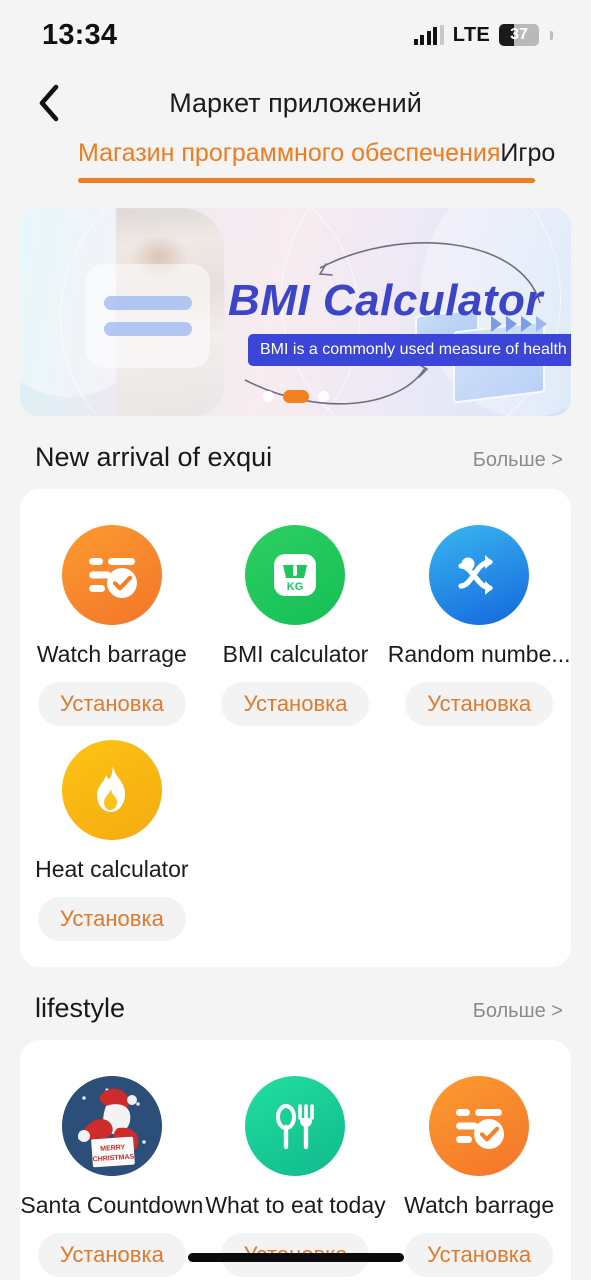 This screenshot has height=1280, width=591. I want to click on tab-games: Игро, so click(527, 153).